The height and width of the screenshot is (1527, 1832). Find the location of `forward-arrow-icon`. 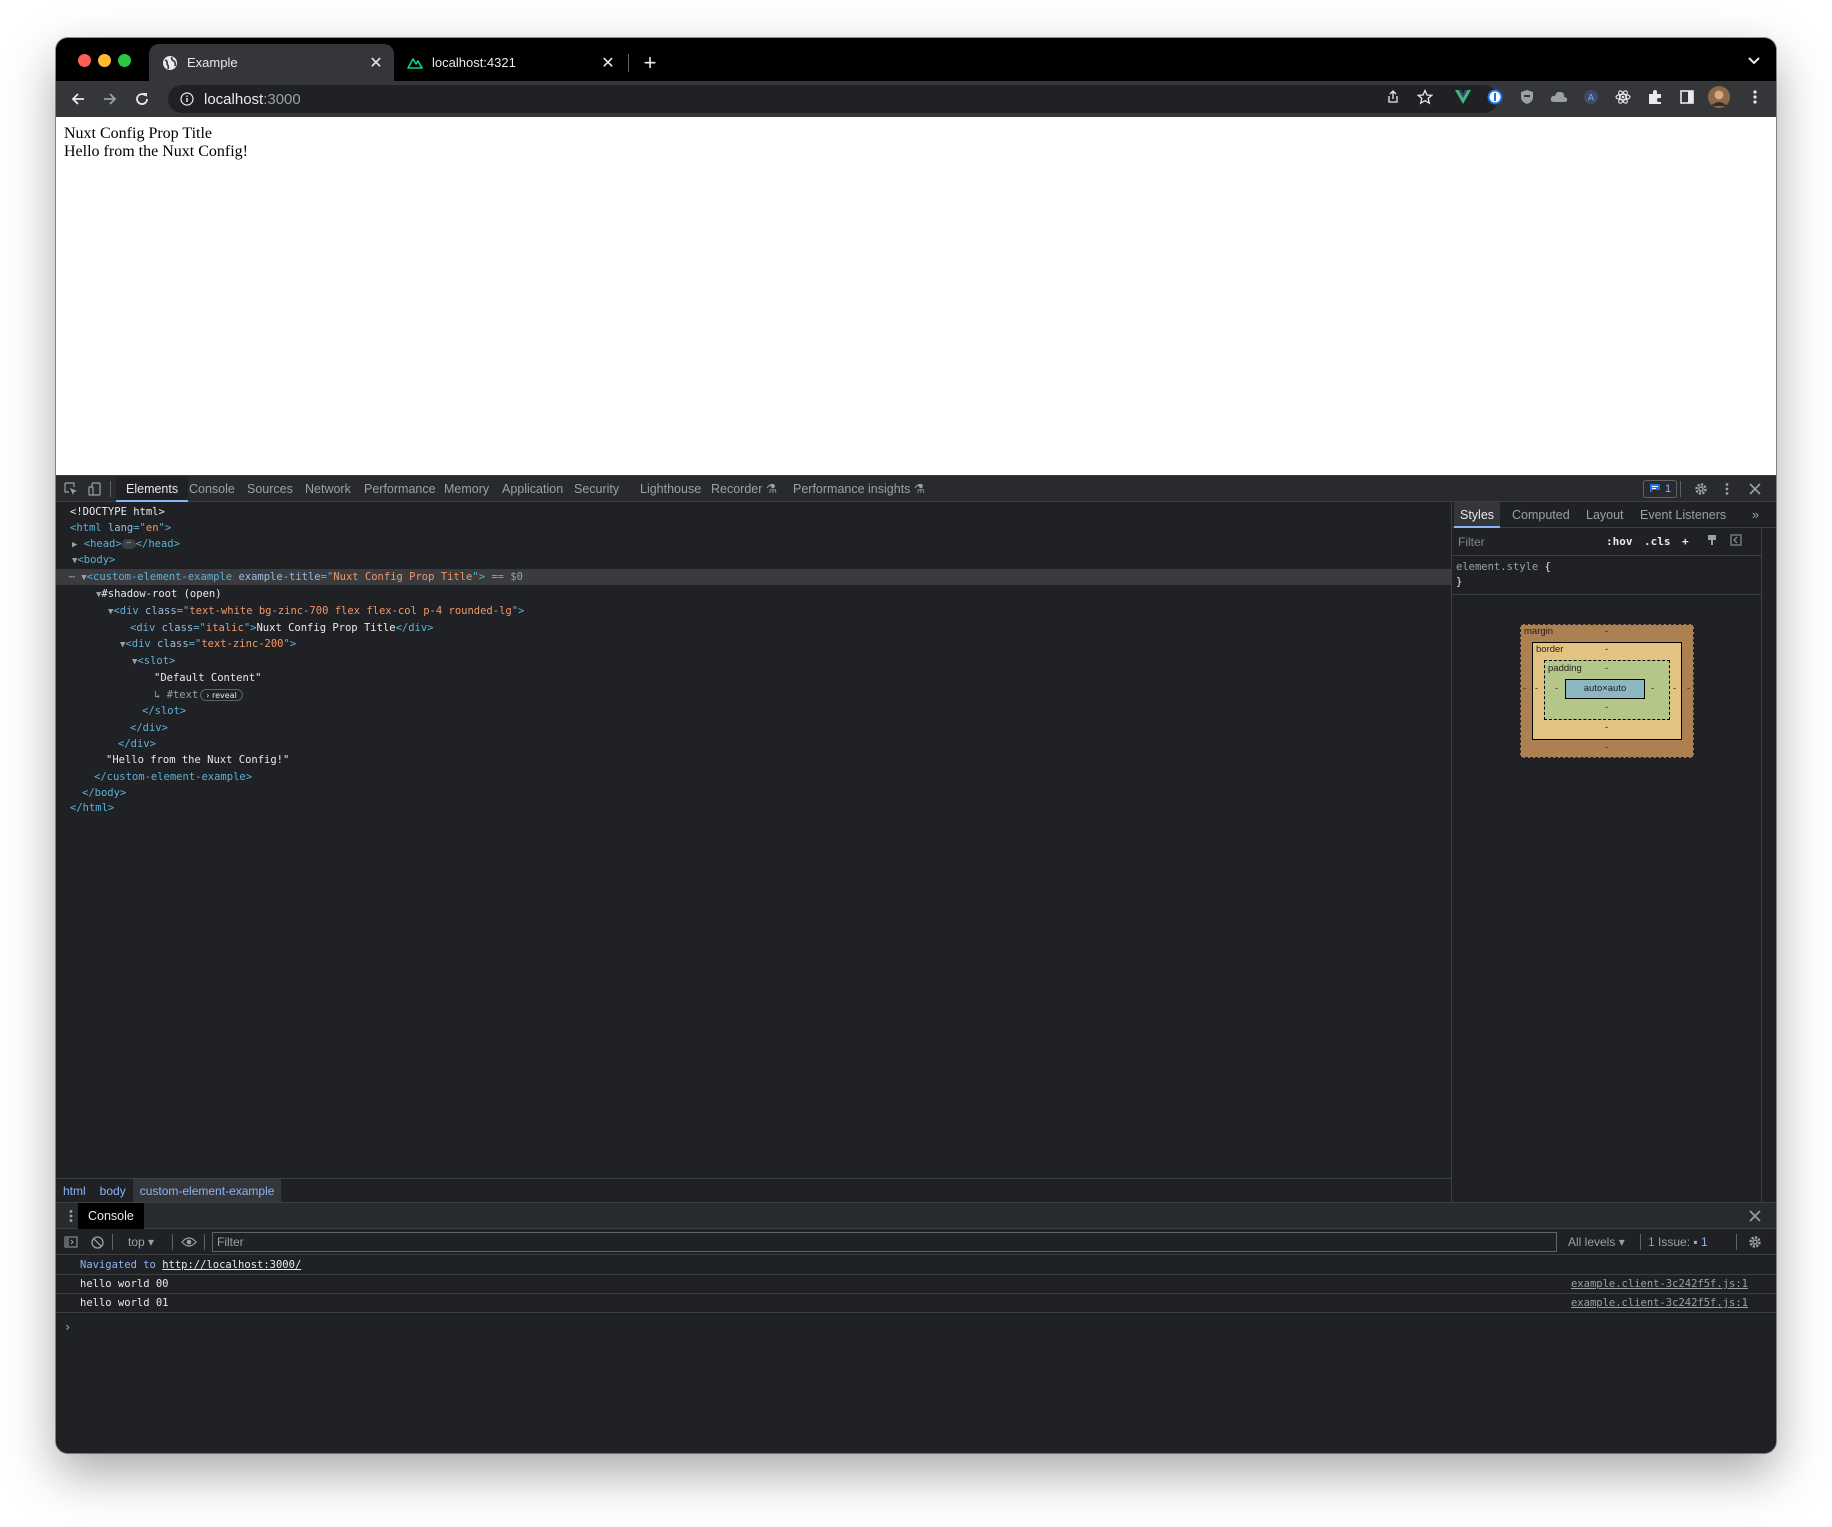

forward-arrow-icon is located at coordinates (110, 99).